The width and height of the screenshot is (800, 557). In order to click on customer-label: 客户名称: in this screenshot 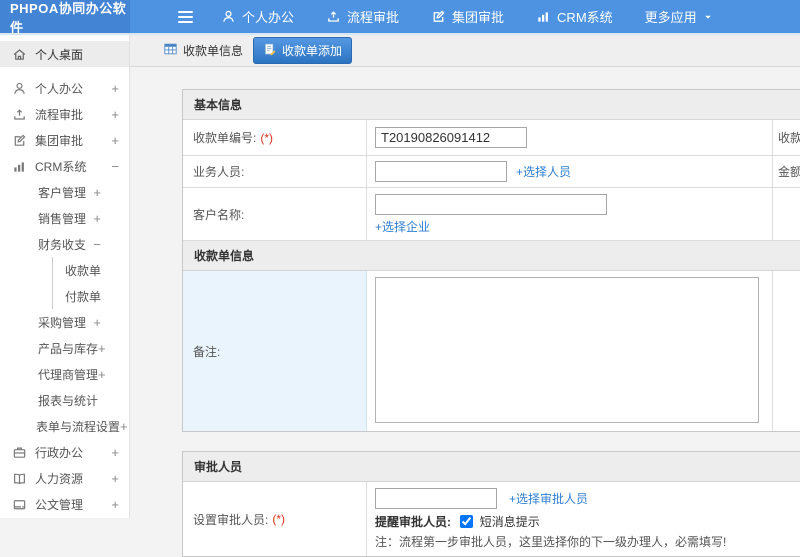, I will do `click(275, 214)`.